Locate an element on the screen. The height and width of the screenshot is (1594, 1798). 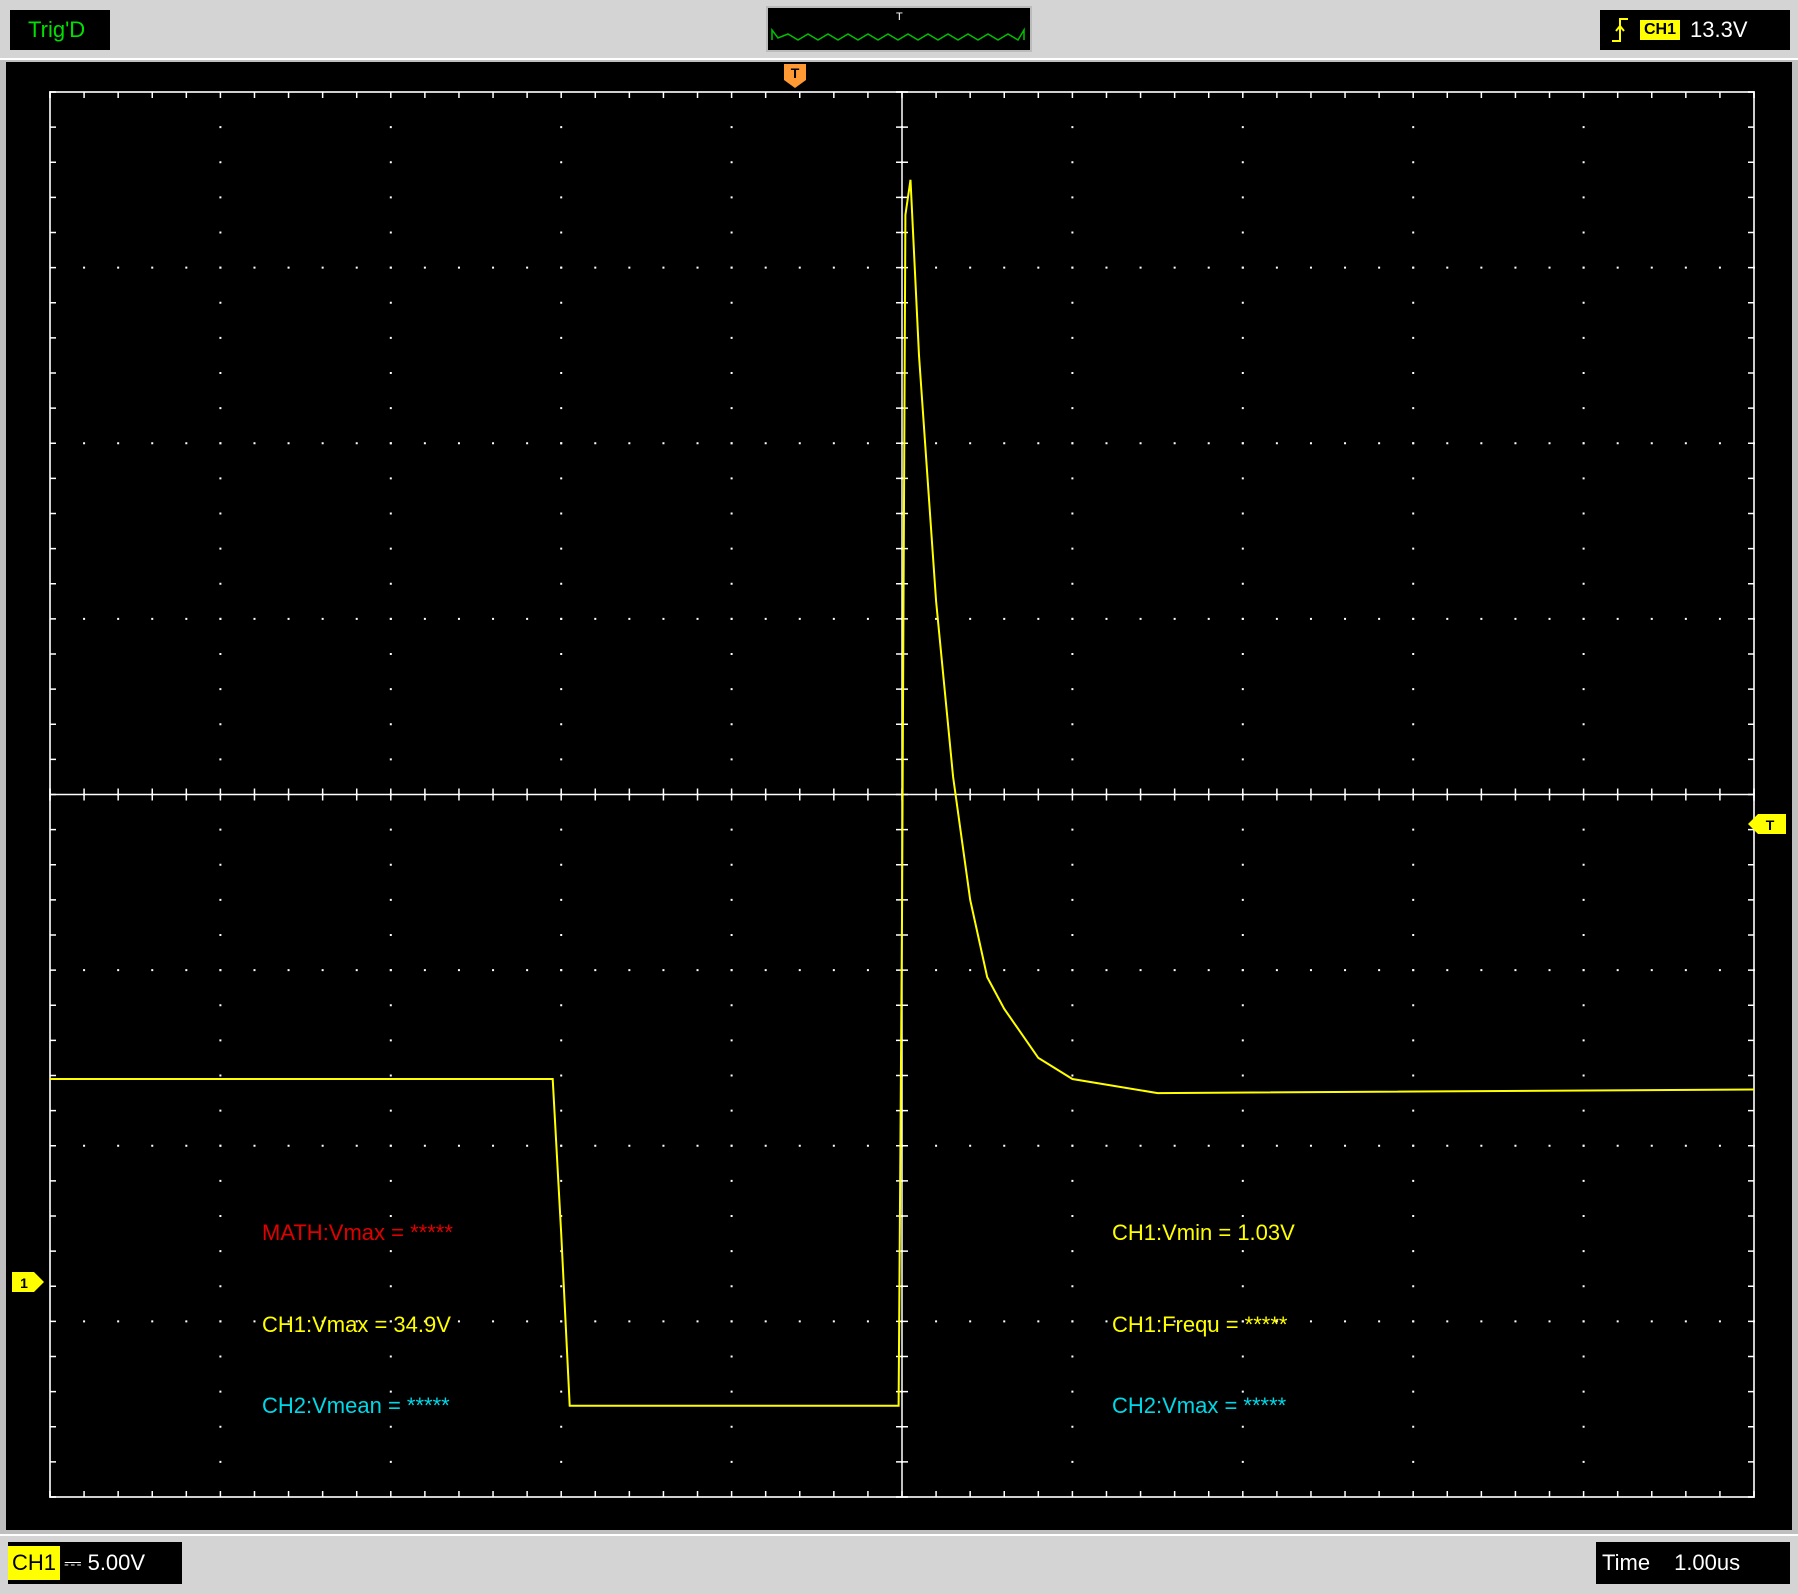
timebase-readout: Time 1.00us is located at coordinates (1693, 1563).